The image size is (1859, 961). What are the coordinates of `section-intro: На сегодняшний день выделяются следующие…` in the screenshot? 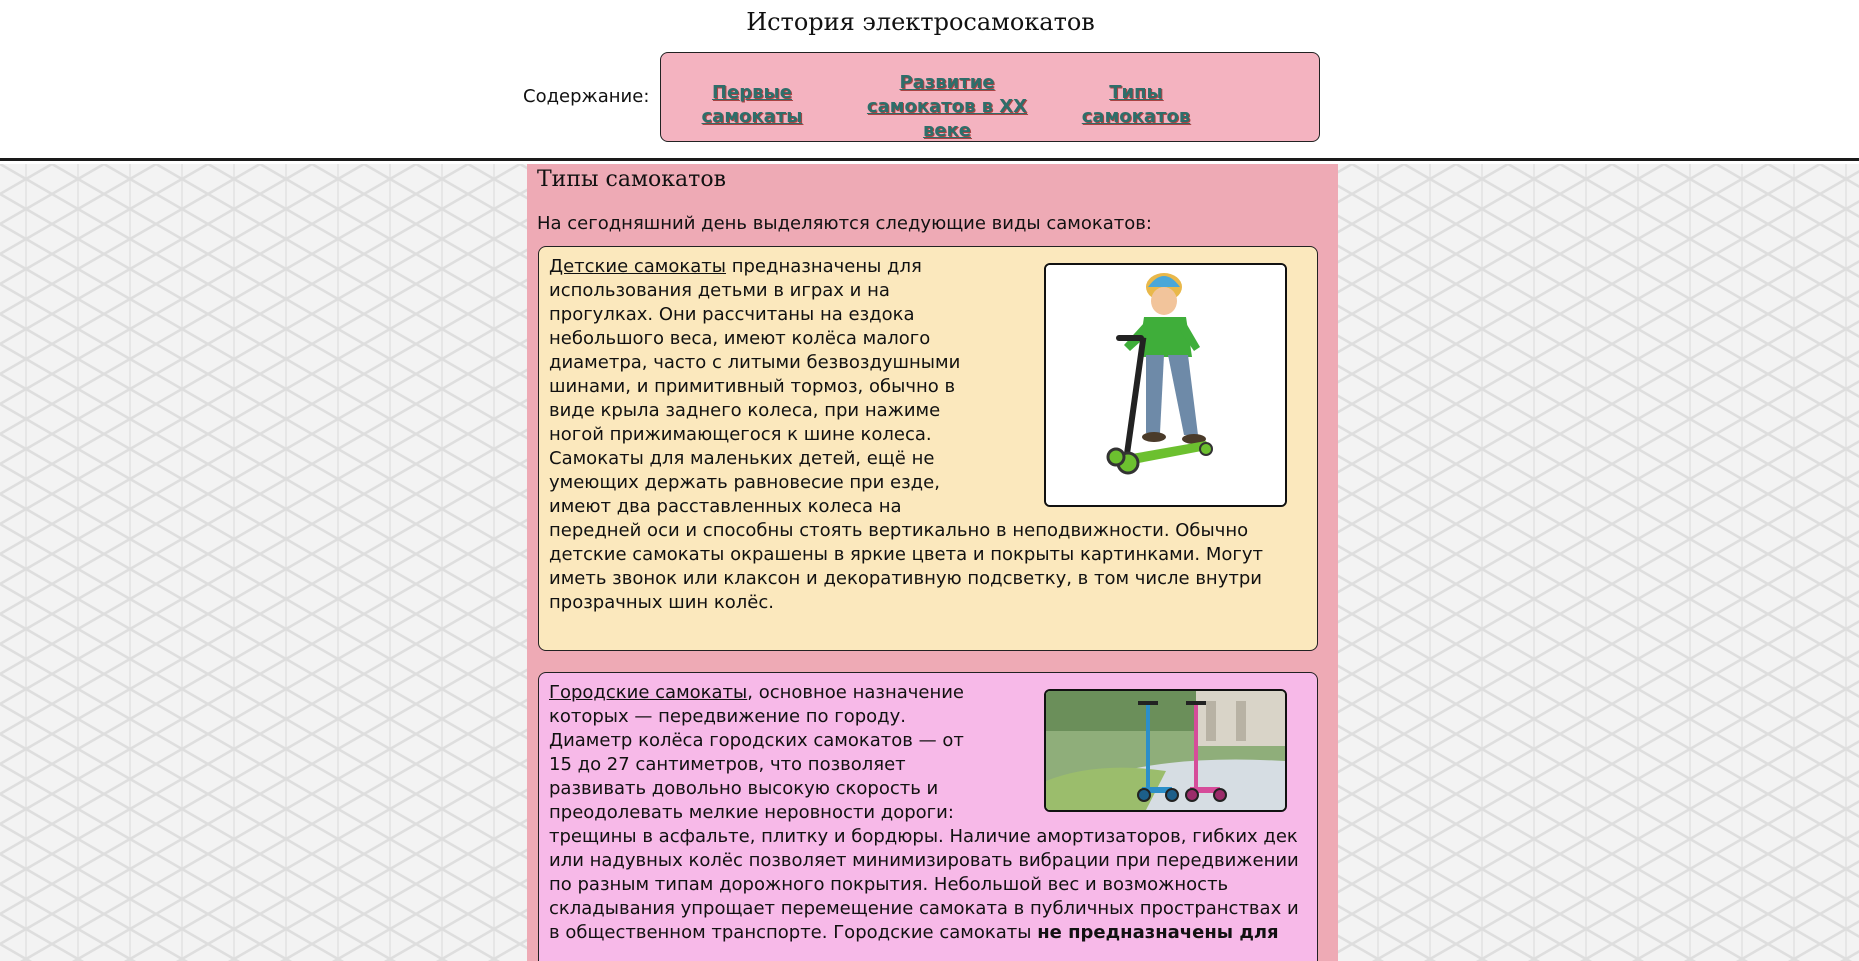 It's located at (844, 223).